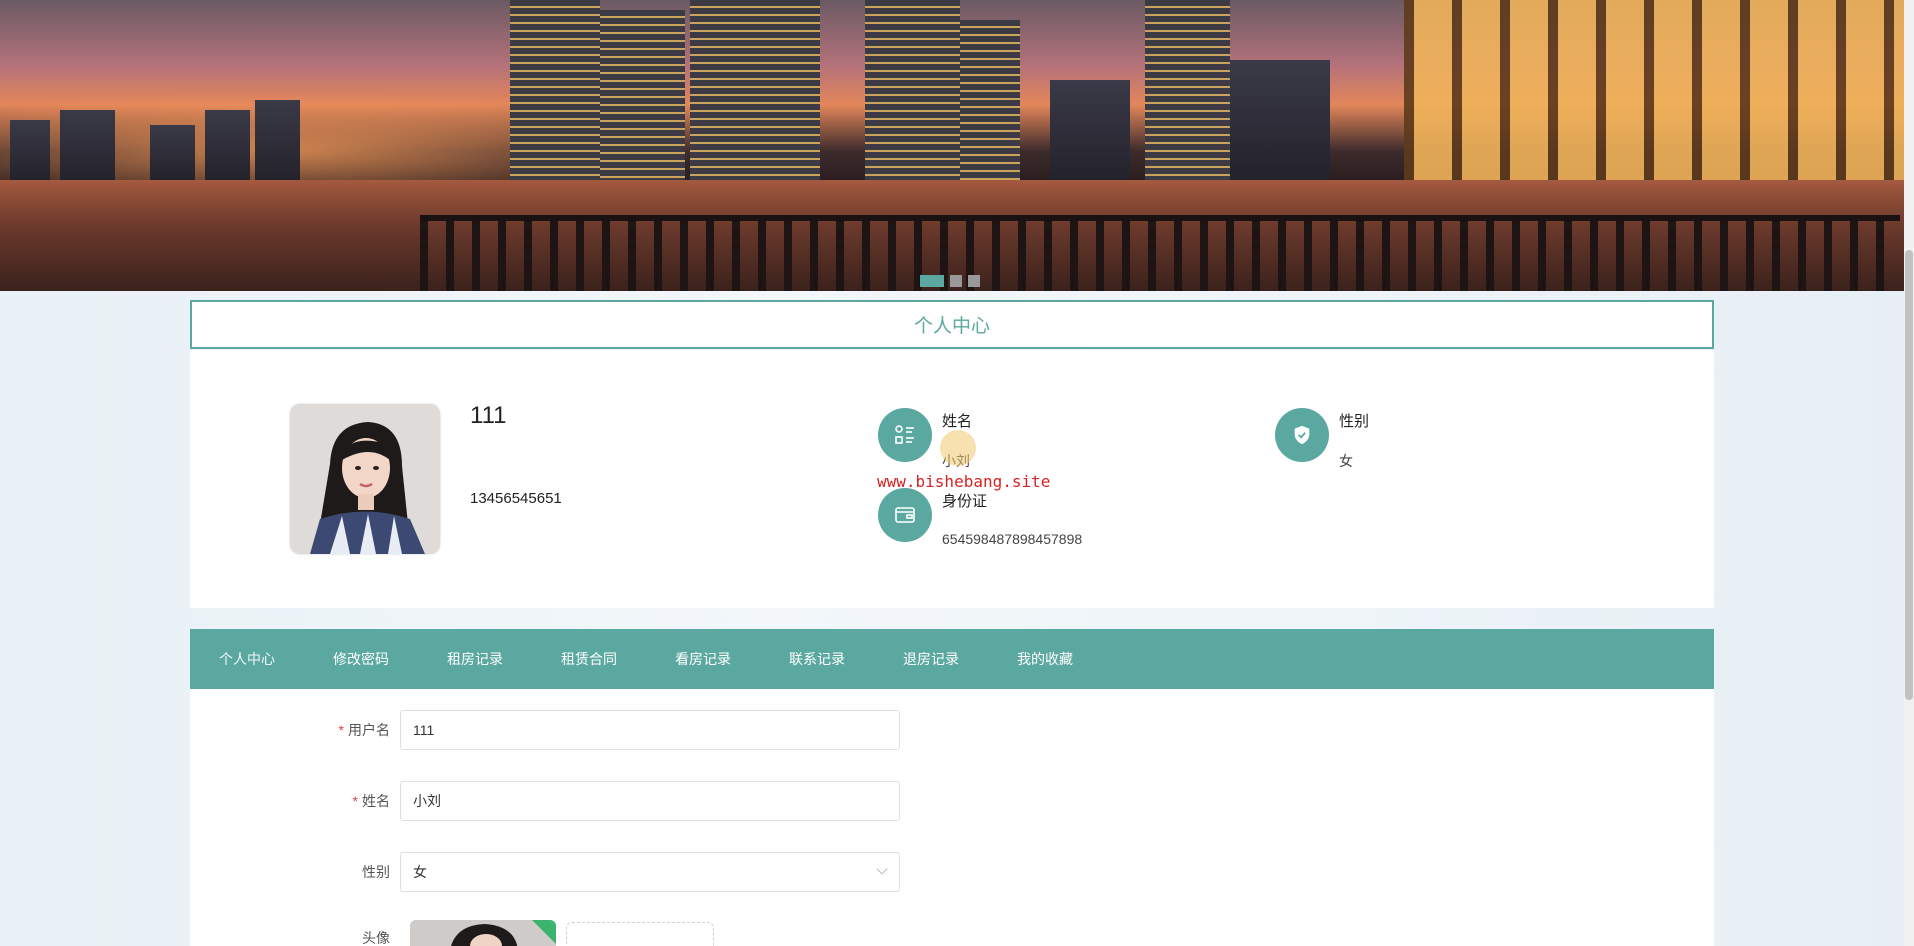 This screenshot has width=1914, height=946. I want to click on carousel-indicators, so click(950, 281).